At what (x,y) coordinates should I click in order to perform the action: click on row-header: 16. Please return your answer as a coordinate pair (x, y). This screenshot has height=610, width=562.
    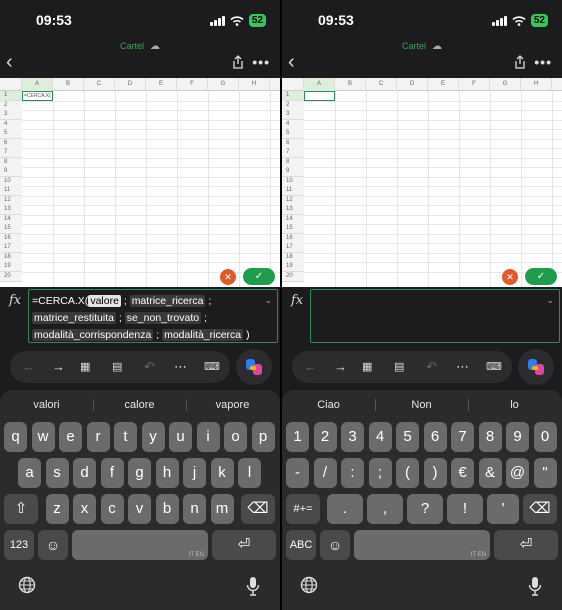
    Looking at the image, I should click on (293, 238).